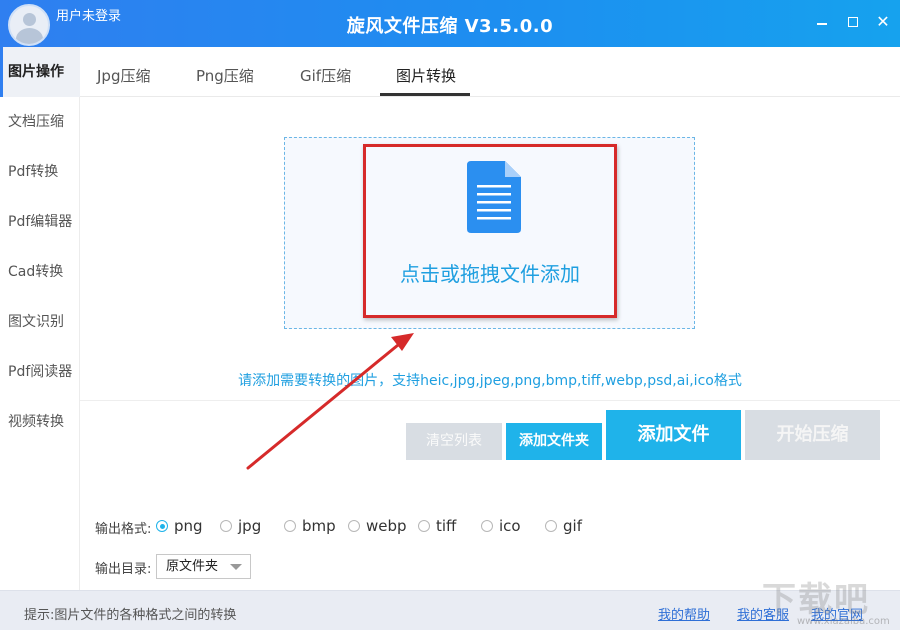 The height and width of the screenshot is (630, 900). I want to click on format-radio-jpg: jpg, so click(240, 526).